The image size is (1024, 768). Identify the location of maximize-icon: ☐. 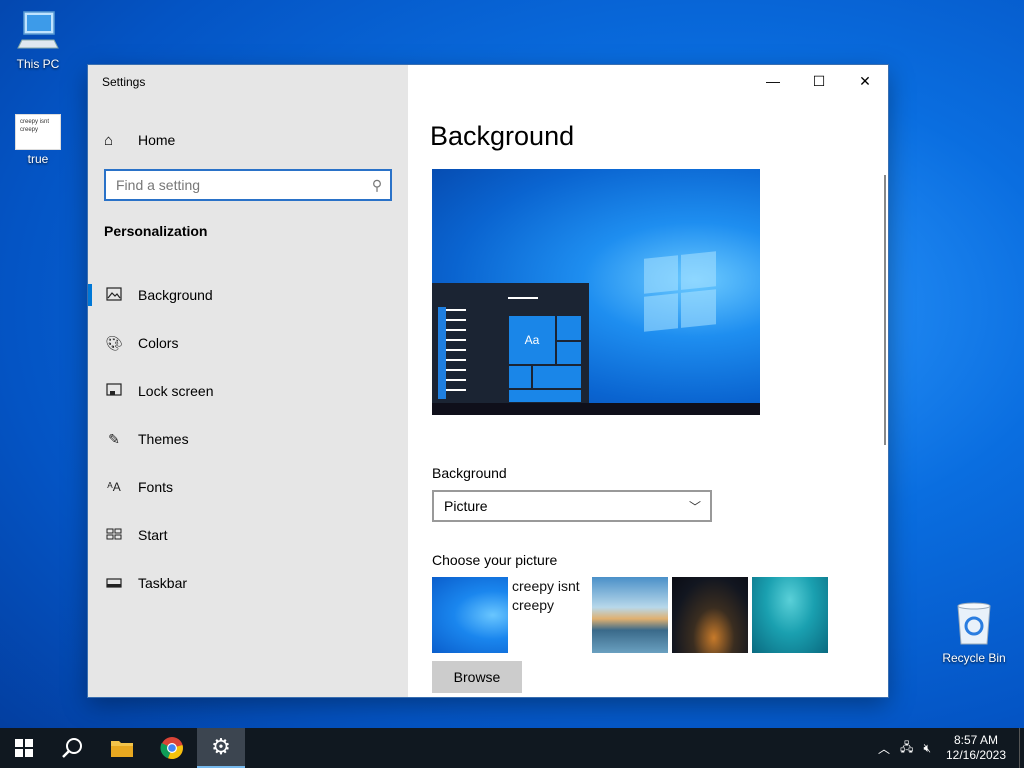
(819, 80).